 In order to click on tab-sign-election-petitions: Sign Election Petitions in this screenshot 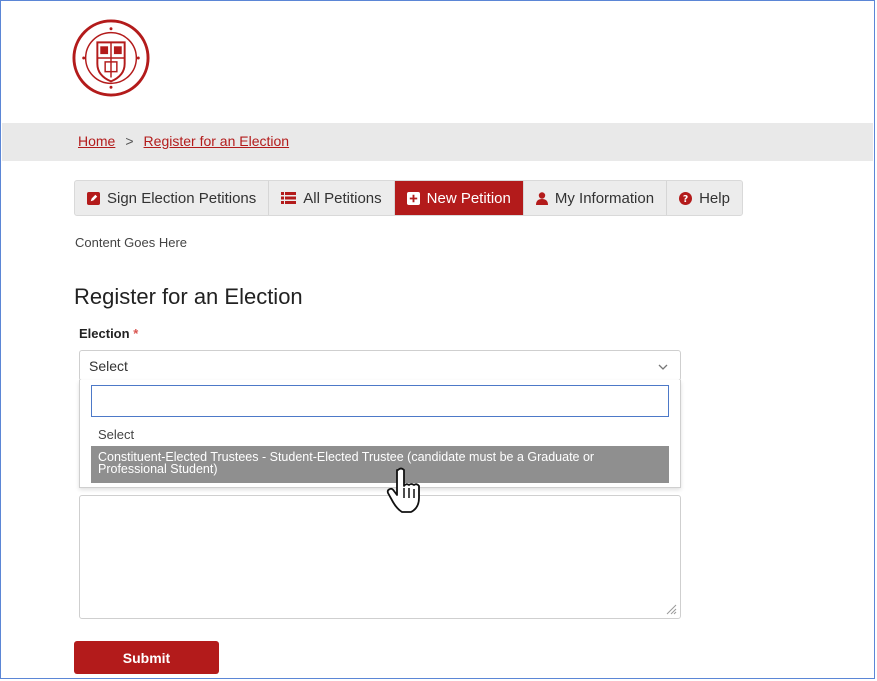, I will do `click(172, 198)`.